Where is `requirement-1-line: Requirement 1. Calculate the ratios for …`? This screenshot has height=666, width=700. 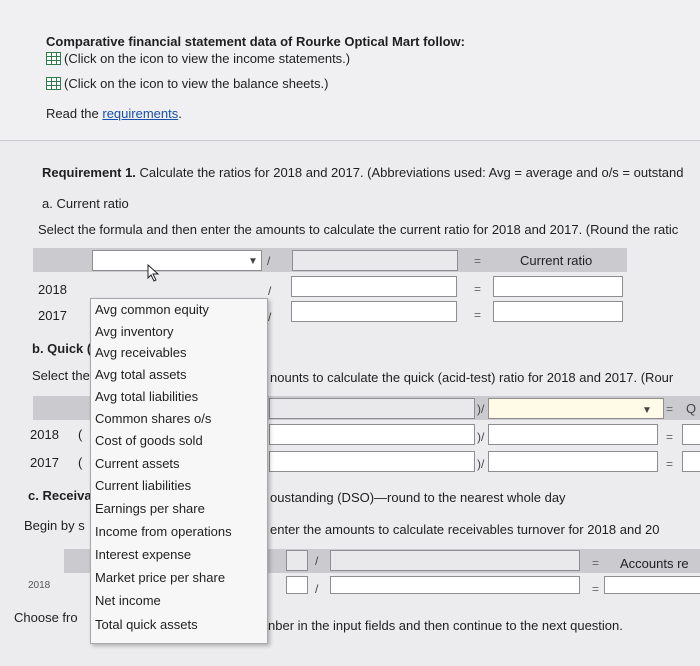 requirement-1-line: Requirement 1. Calculate the ratios for … is located at coordinates (363, 172).